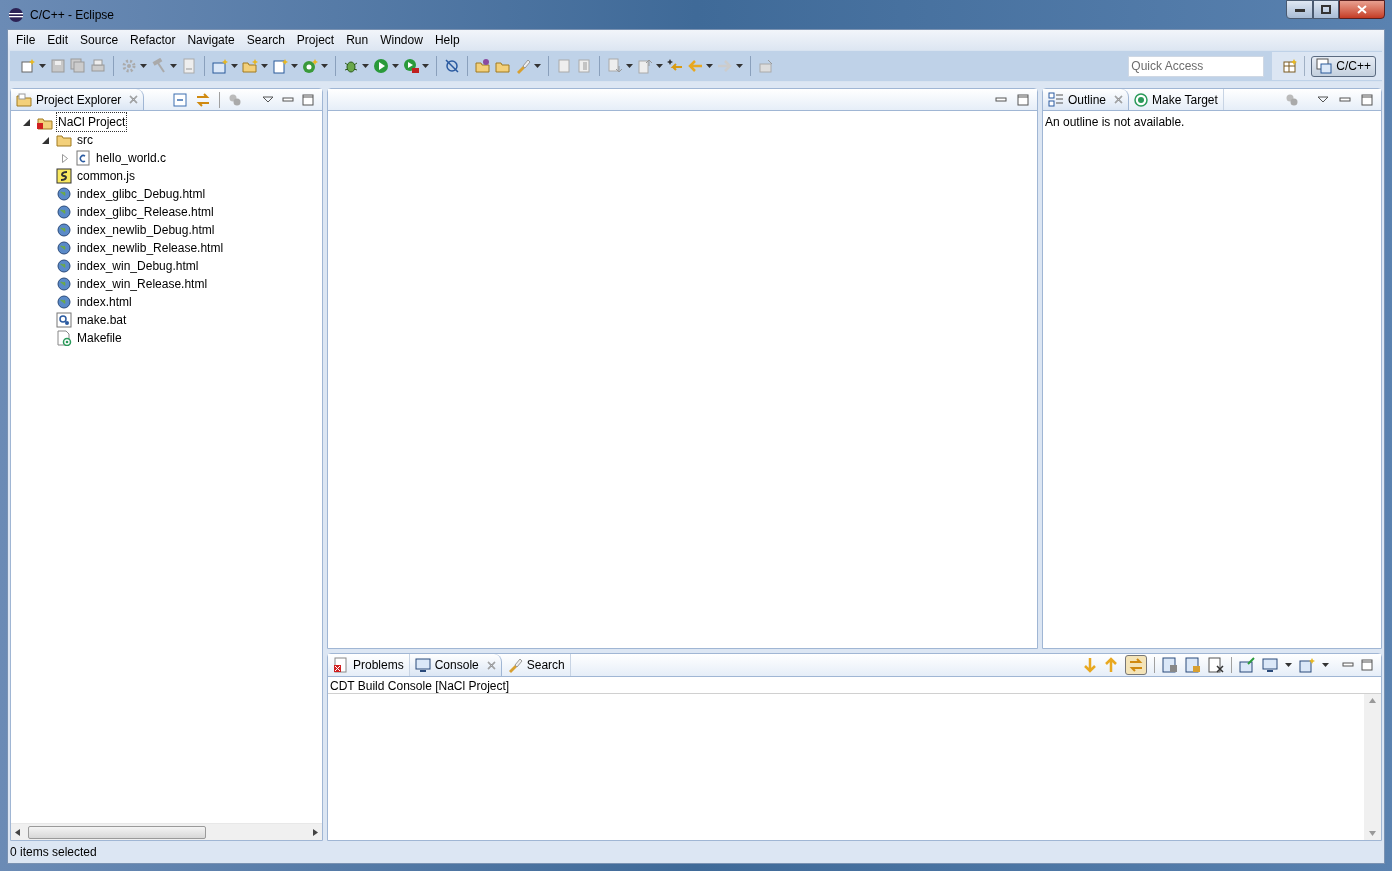  I want to click on tree-item: NaCl Project, so click(92, 122).